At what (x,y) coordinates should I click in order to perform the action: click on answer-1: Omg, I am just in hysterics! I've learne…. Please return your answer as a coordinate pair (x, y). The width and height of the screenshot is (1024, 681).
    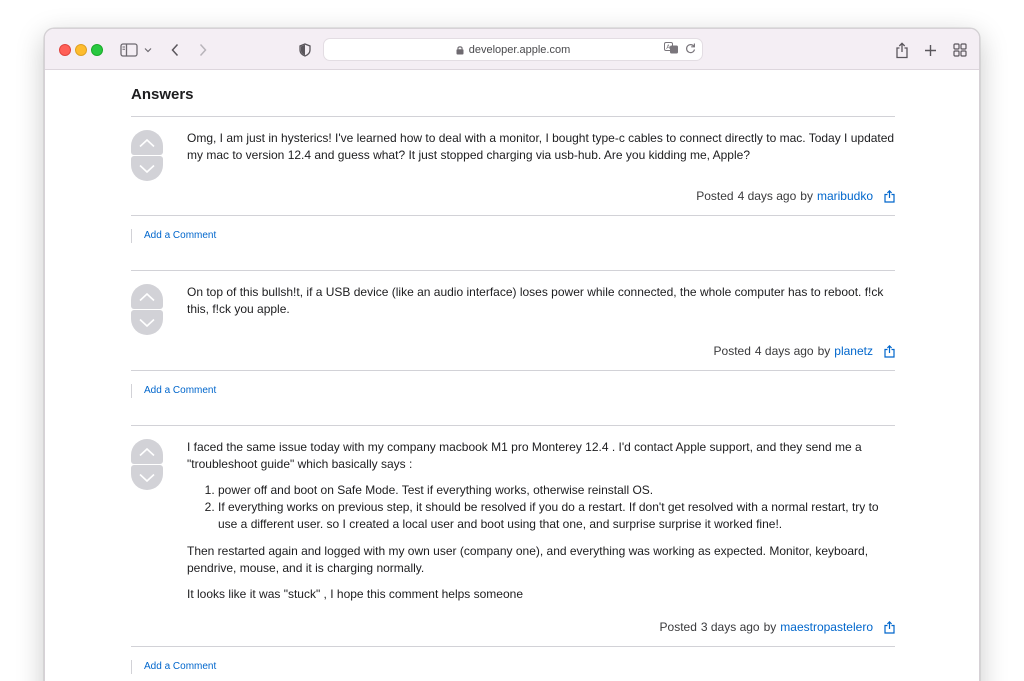
    Looking at the image, I should click on (513, 166).